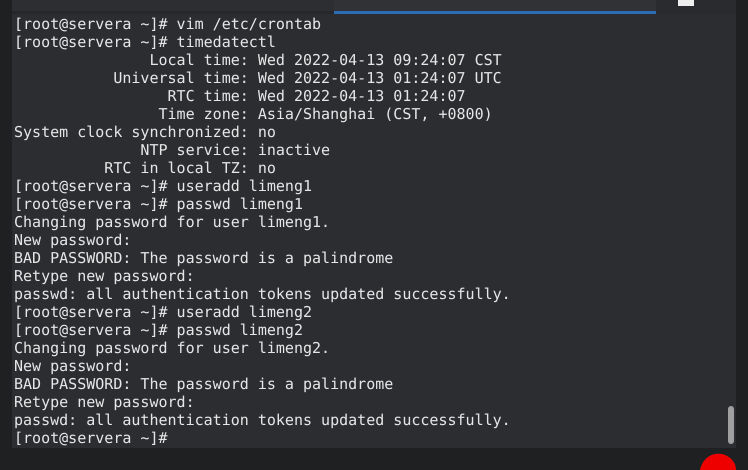 Image resolution: width=748 pixels, height=470 pixels. Describe the element at coordinates (168, 24) in the screenshot. I see `terminal-line: [root@servera ~]# vim /etc/crontab` at that location.